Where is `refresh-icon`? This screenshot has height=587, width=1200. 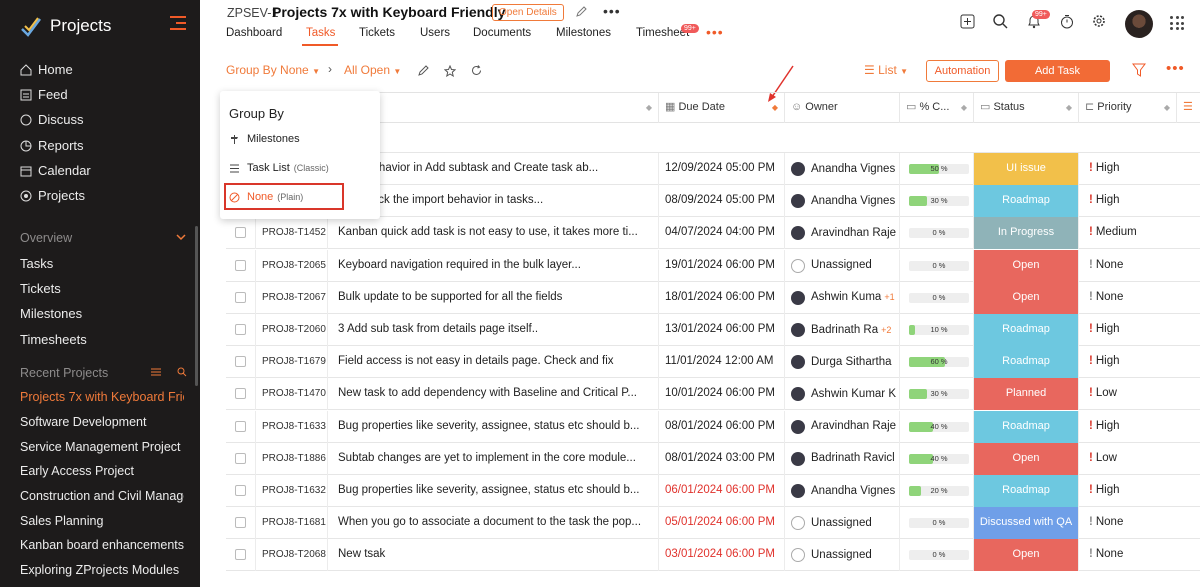 refresh-icon is located at coordinates (476, 70).